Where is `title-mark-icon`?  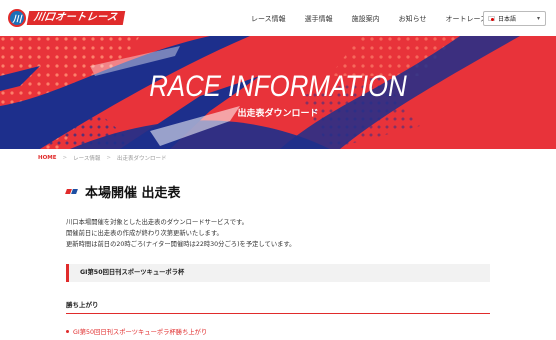
title-mark-icon is located at coordinates (71, 192).